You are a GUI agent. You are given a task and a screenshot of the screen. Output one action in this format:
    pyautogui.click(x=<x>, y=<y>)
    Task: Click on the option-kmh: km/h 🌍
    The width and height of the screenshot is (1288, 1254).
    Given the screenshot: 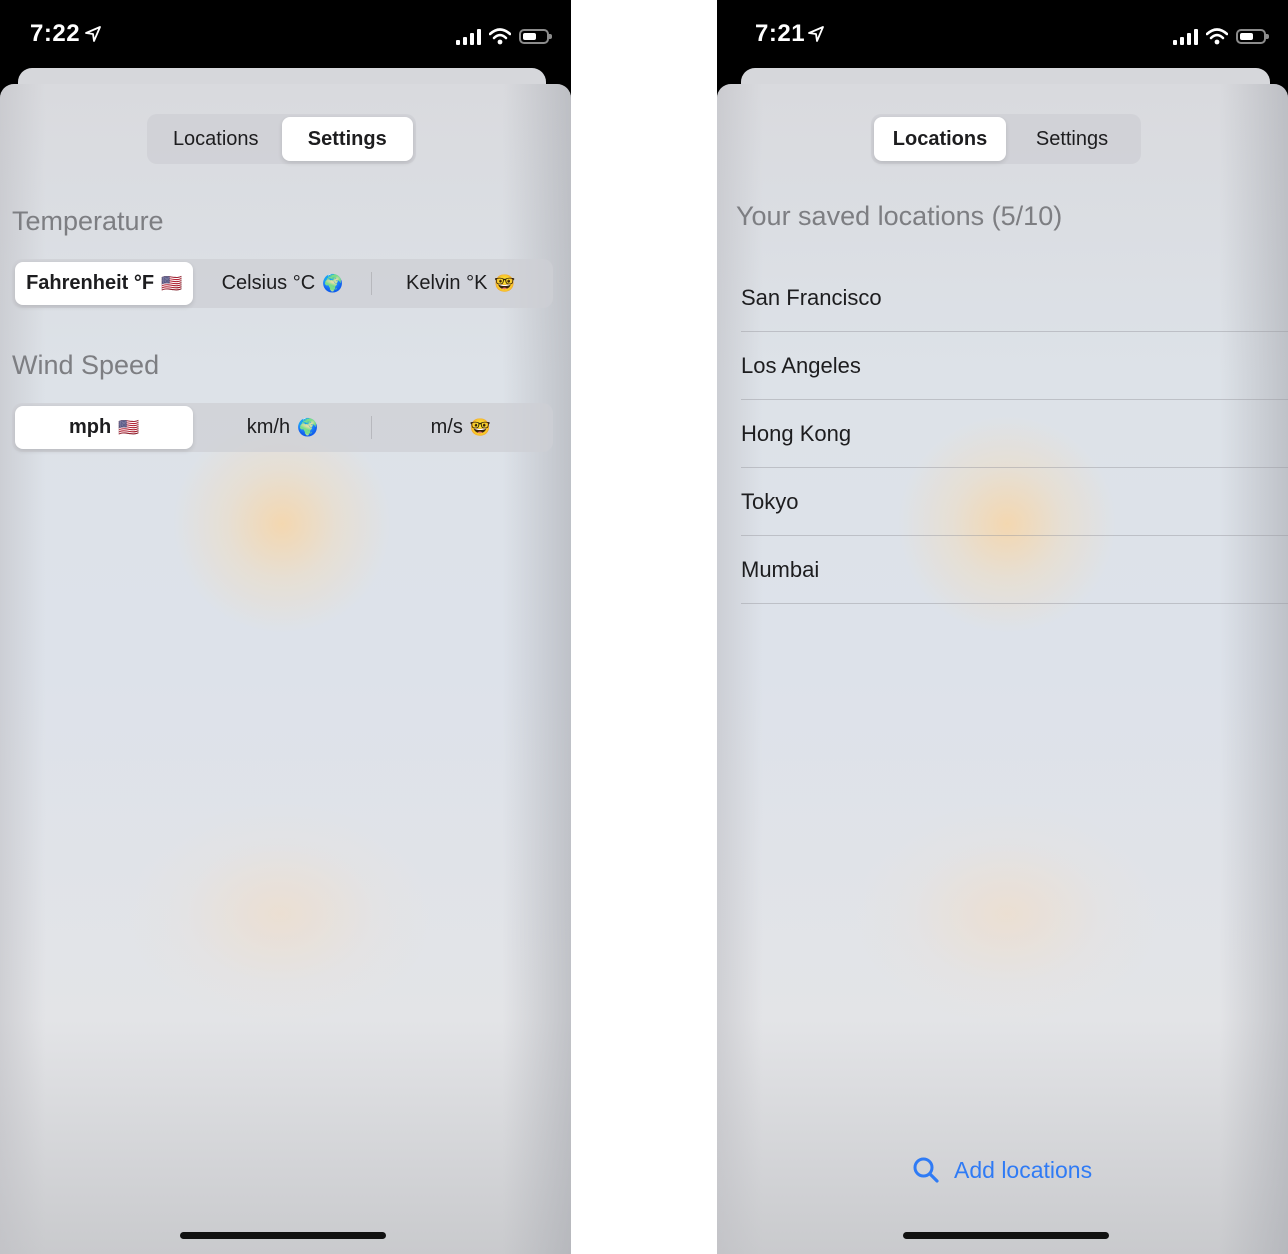 What is the action you would take?
    pyautogui.click(x=282, y=427)
    